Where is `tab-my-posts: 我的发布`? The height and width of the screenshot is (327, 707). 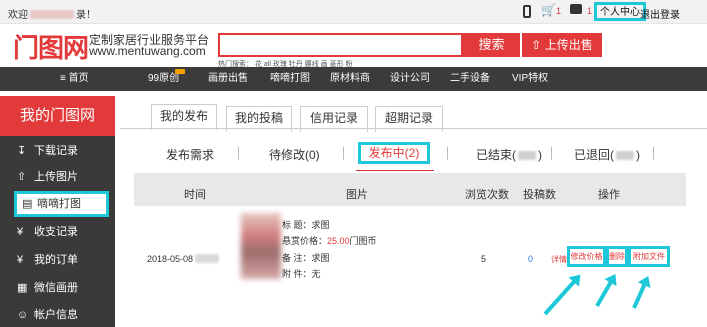 tab-my-posts: 我的发布 is located at coordinates (184, 117).